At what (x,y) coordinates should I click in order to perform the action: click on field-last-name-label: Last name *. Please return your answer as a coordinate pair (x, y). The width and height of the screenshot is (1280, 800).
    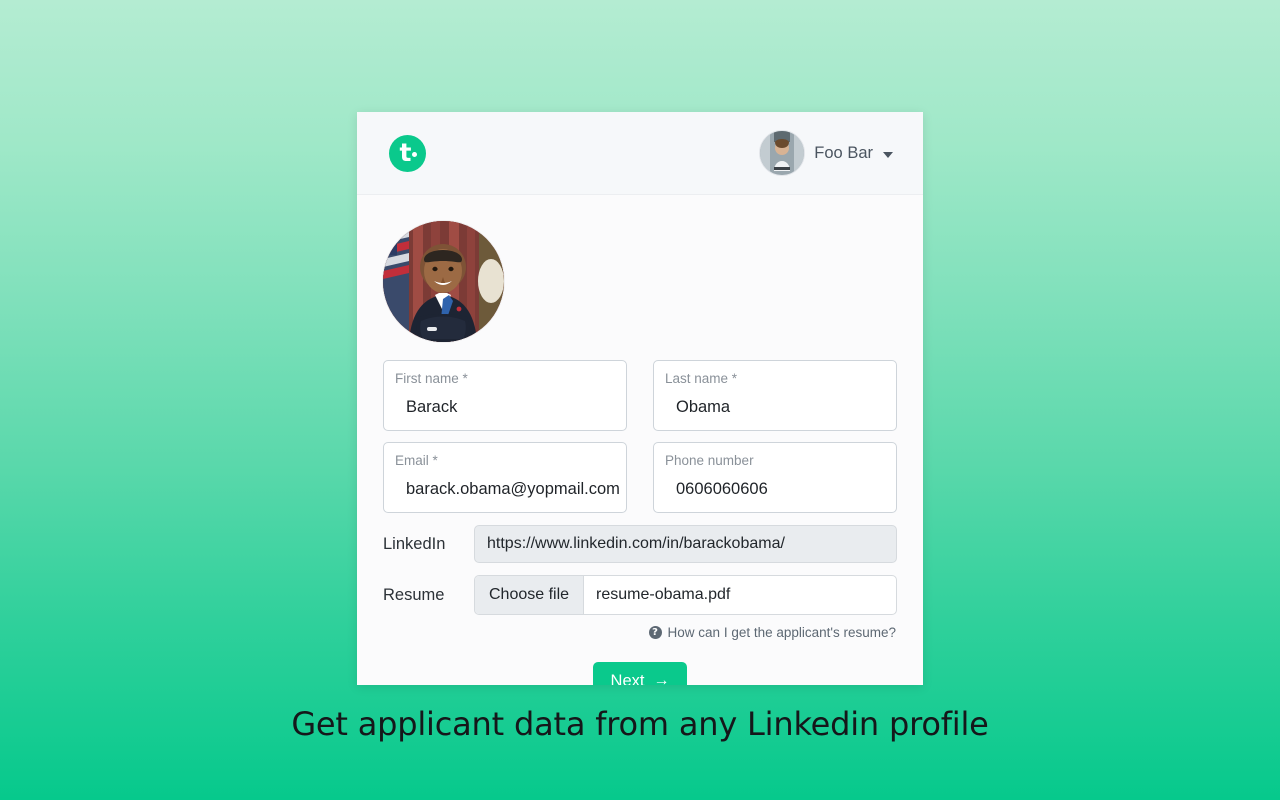
    Looking at the image, I should click on (701, 378).